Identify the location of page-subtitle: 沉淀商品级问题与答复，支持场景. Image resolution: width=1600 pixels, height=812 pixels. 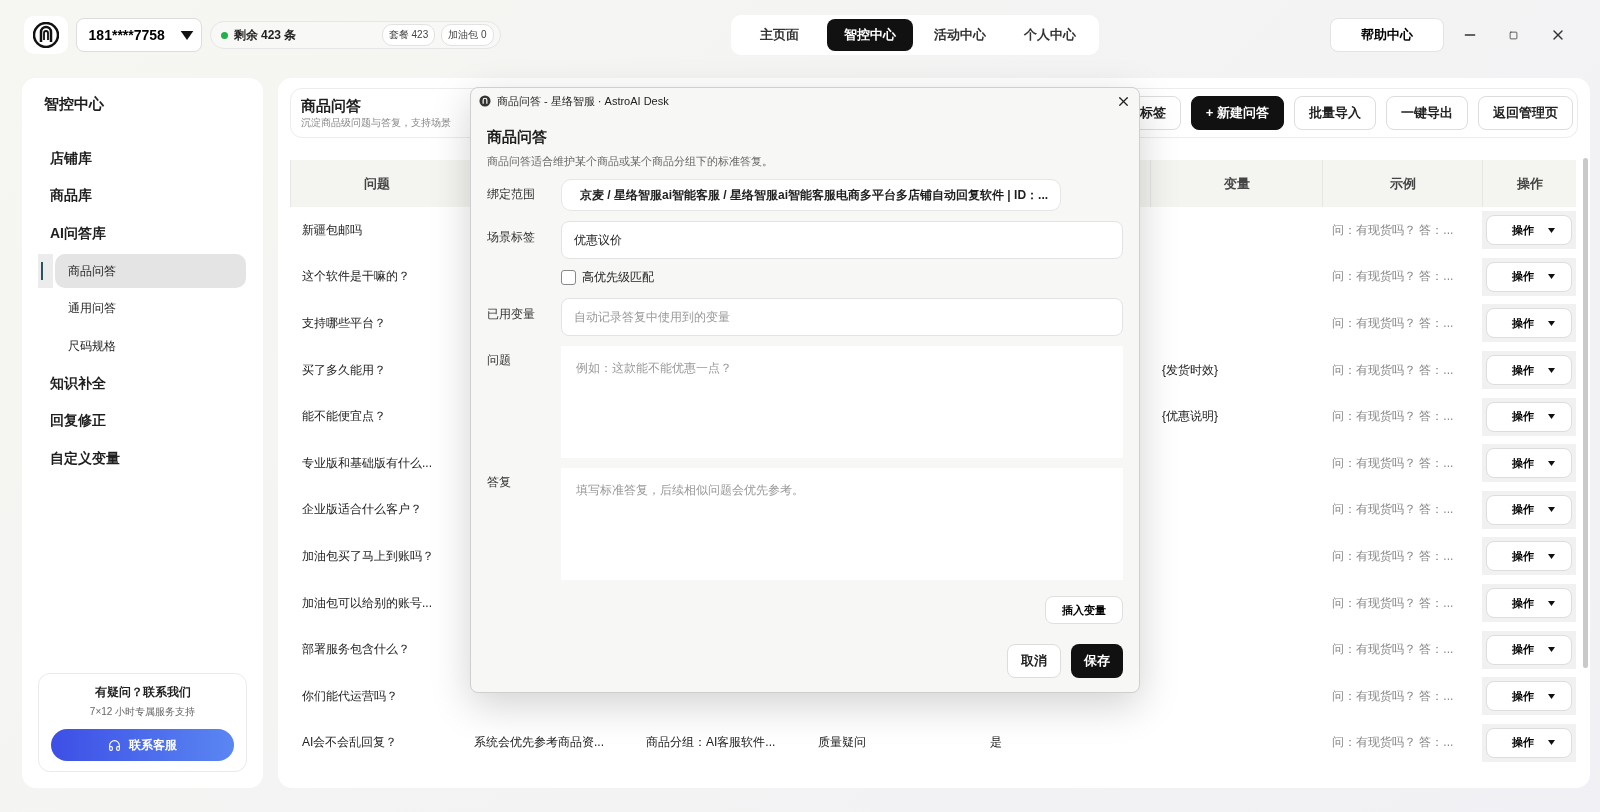
(376, 122).